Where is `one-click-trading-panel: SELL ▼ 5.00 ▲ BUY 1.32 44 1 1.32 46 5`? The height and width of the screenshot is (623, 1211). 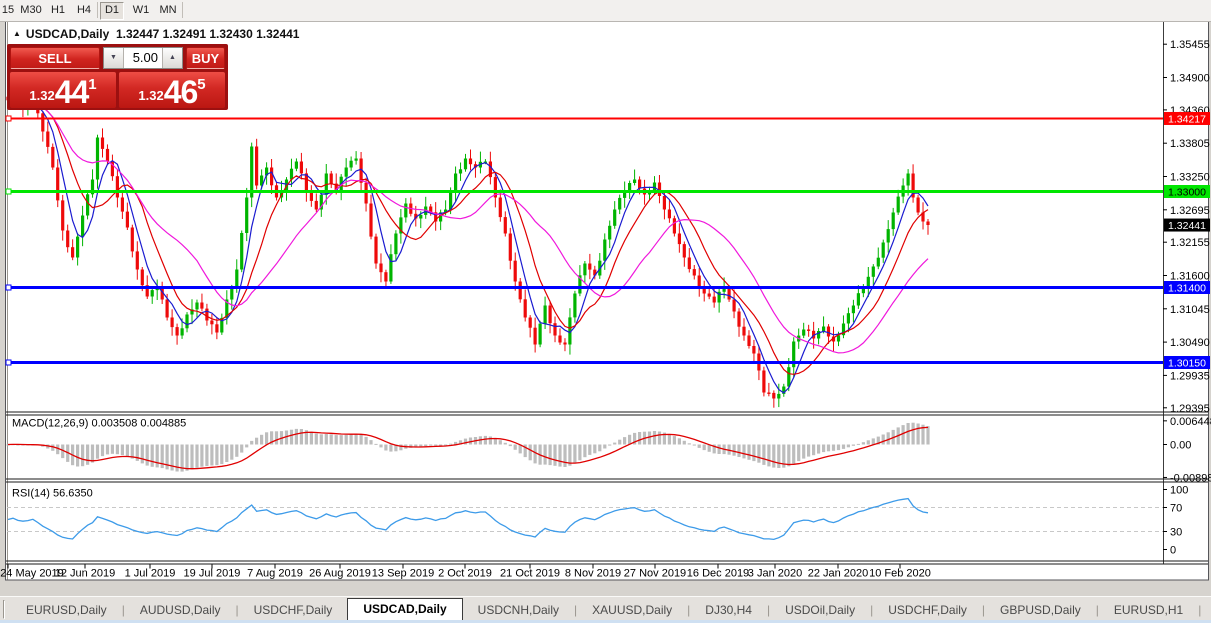 one-click-trading-panel: SELL ▼ 5.00 ▲ BUY 1.32 44 1 1.32 46 5 is located at coordinates (117, 77).